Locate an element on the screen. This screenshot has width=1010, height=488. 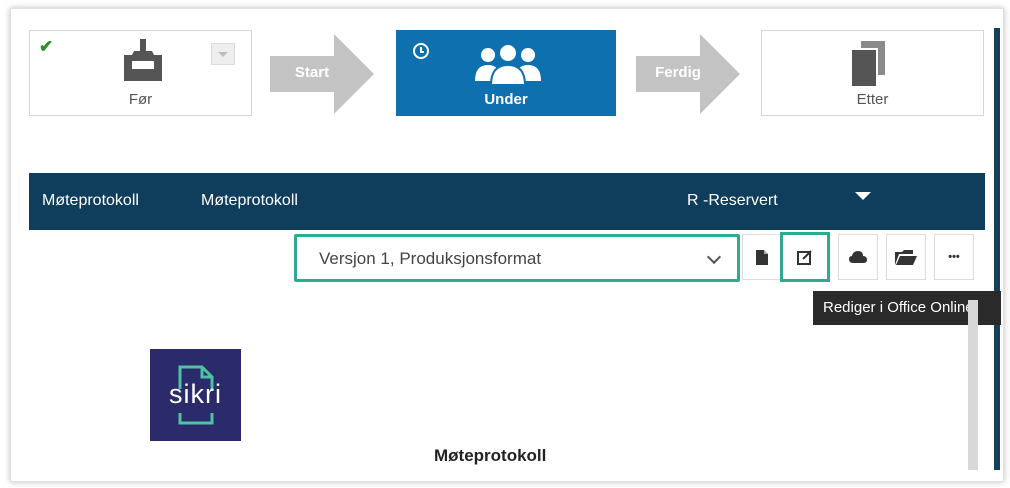
view-document-button is located at coordinates (762, 257).